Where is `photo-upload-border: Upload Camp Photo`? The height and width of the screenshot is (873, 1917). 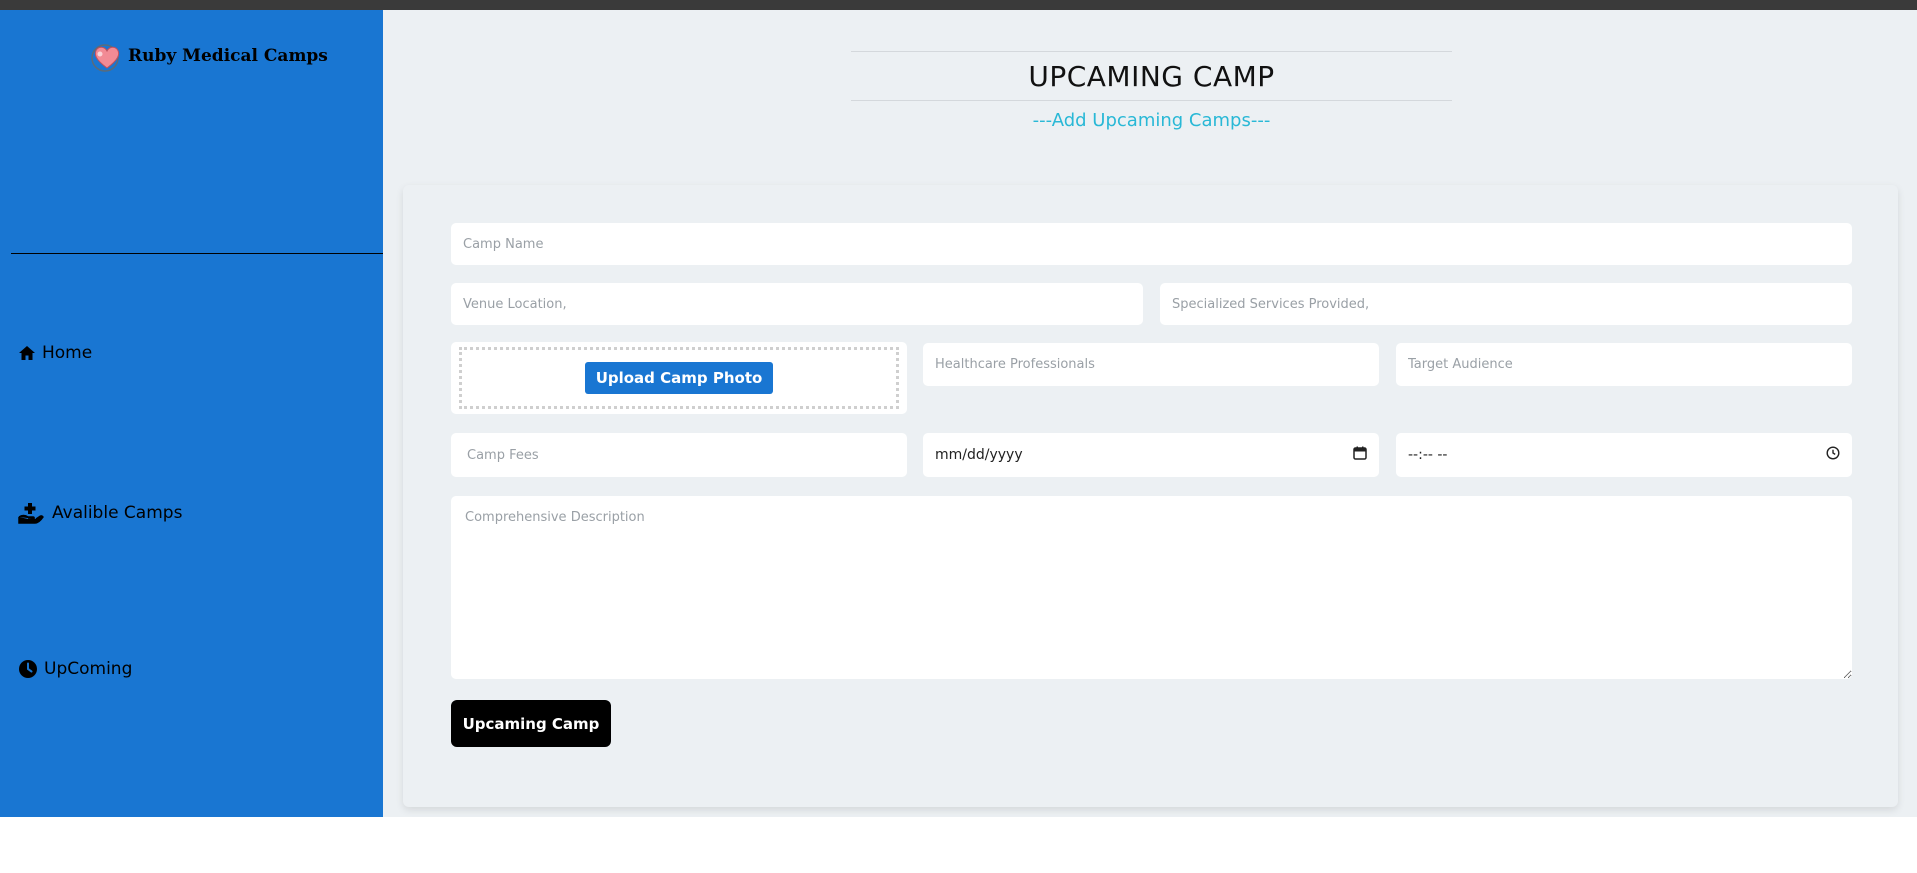 photo-upload-border: Upload Camp Photo is located at coordinates (679, 378).